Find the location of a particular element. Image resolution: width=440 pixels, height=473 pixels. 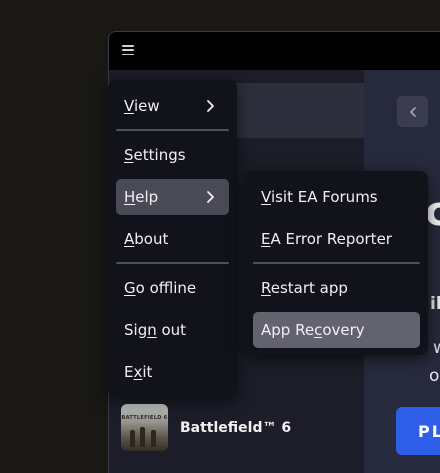

menu-item-about: About is located at coordinates (172, 239).